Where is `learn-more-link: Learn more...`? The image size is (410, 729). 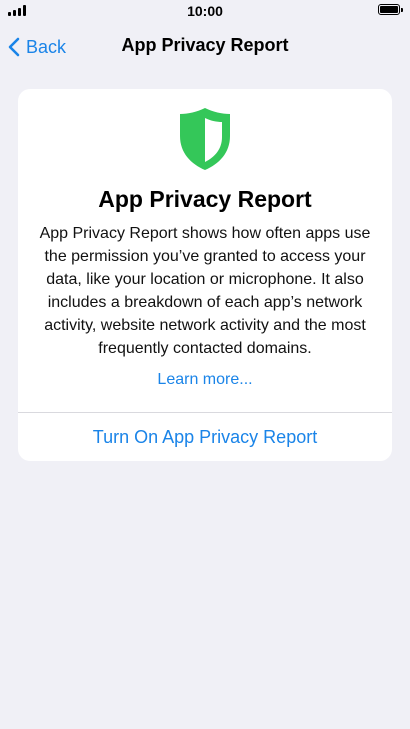
learn-more-link: Learn more... is located at coordinates (205, 380).